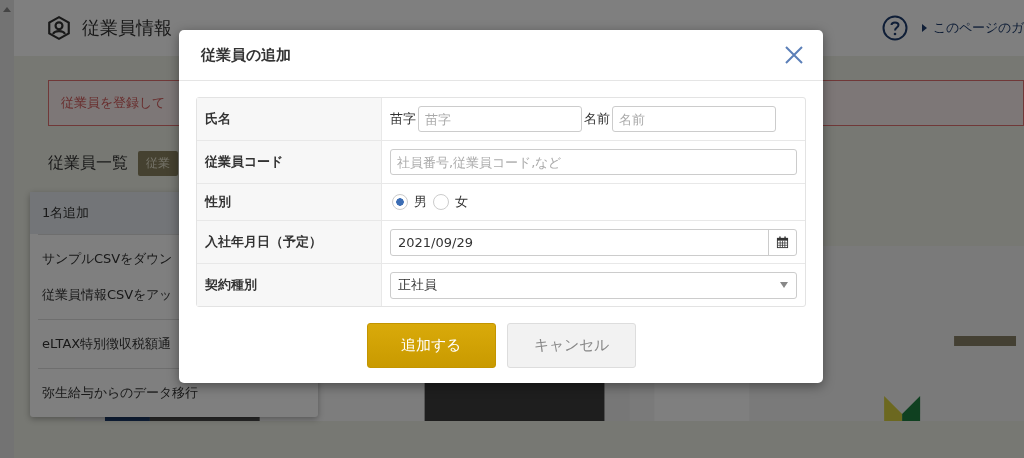  Describe the element at coordinates (978, 28) in the screenshot. I see `guide-link: このページのガ` at that location.